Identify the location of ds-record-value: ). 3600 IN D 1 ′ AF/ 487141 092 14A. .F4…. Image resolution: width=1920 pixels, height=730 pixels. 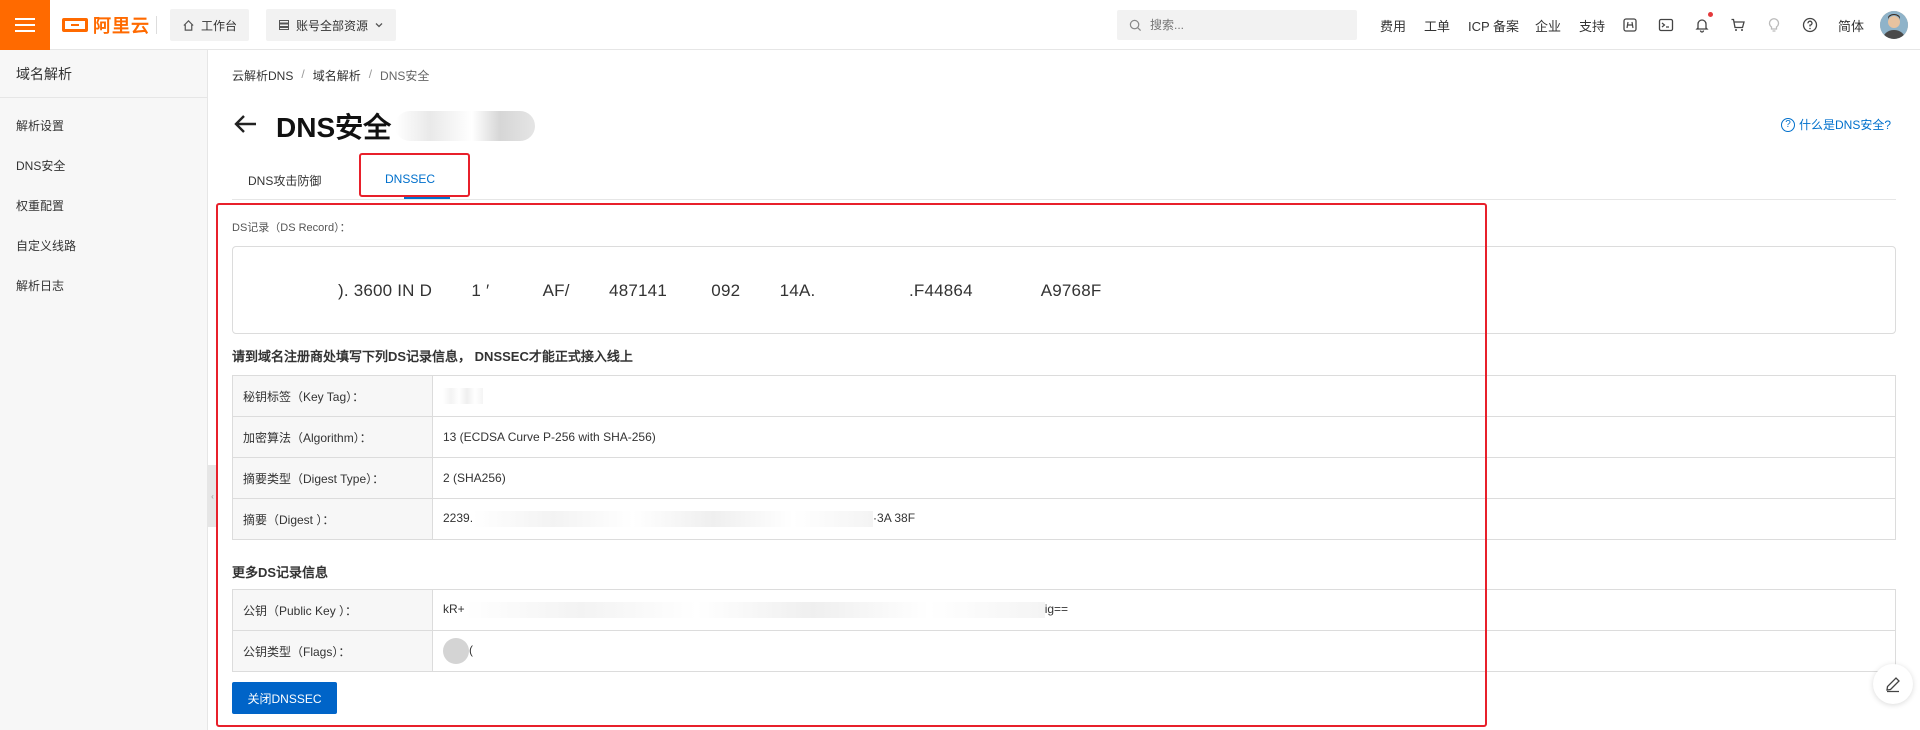
(720, 290).